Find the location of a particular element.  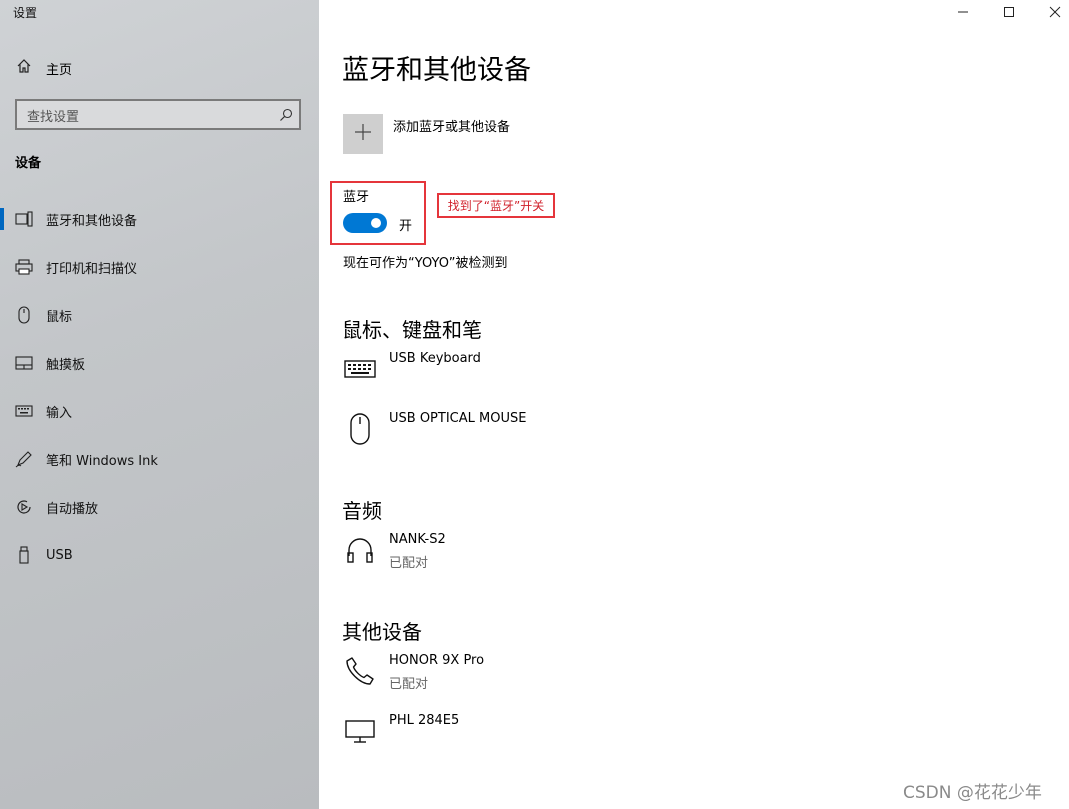

sidebar-item-pen: 笔和 Windows Ink is located at coordinates (159, 459).